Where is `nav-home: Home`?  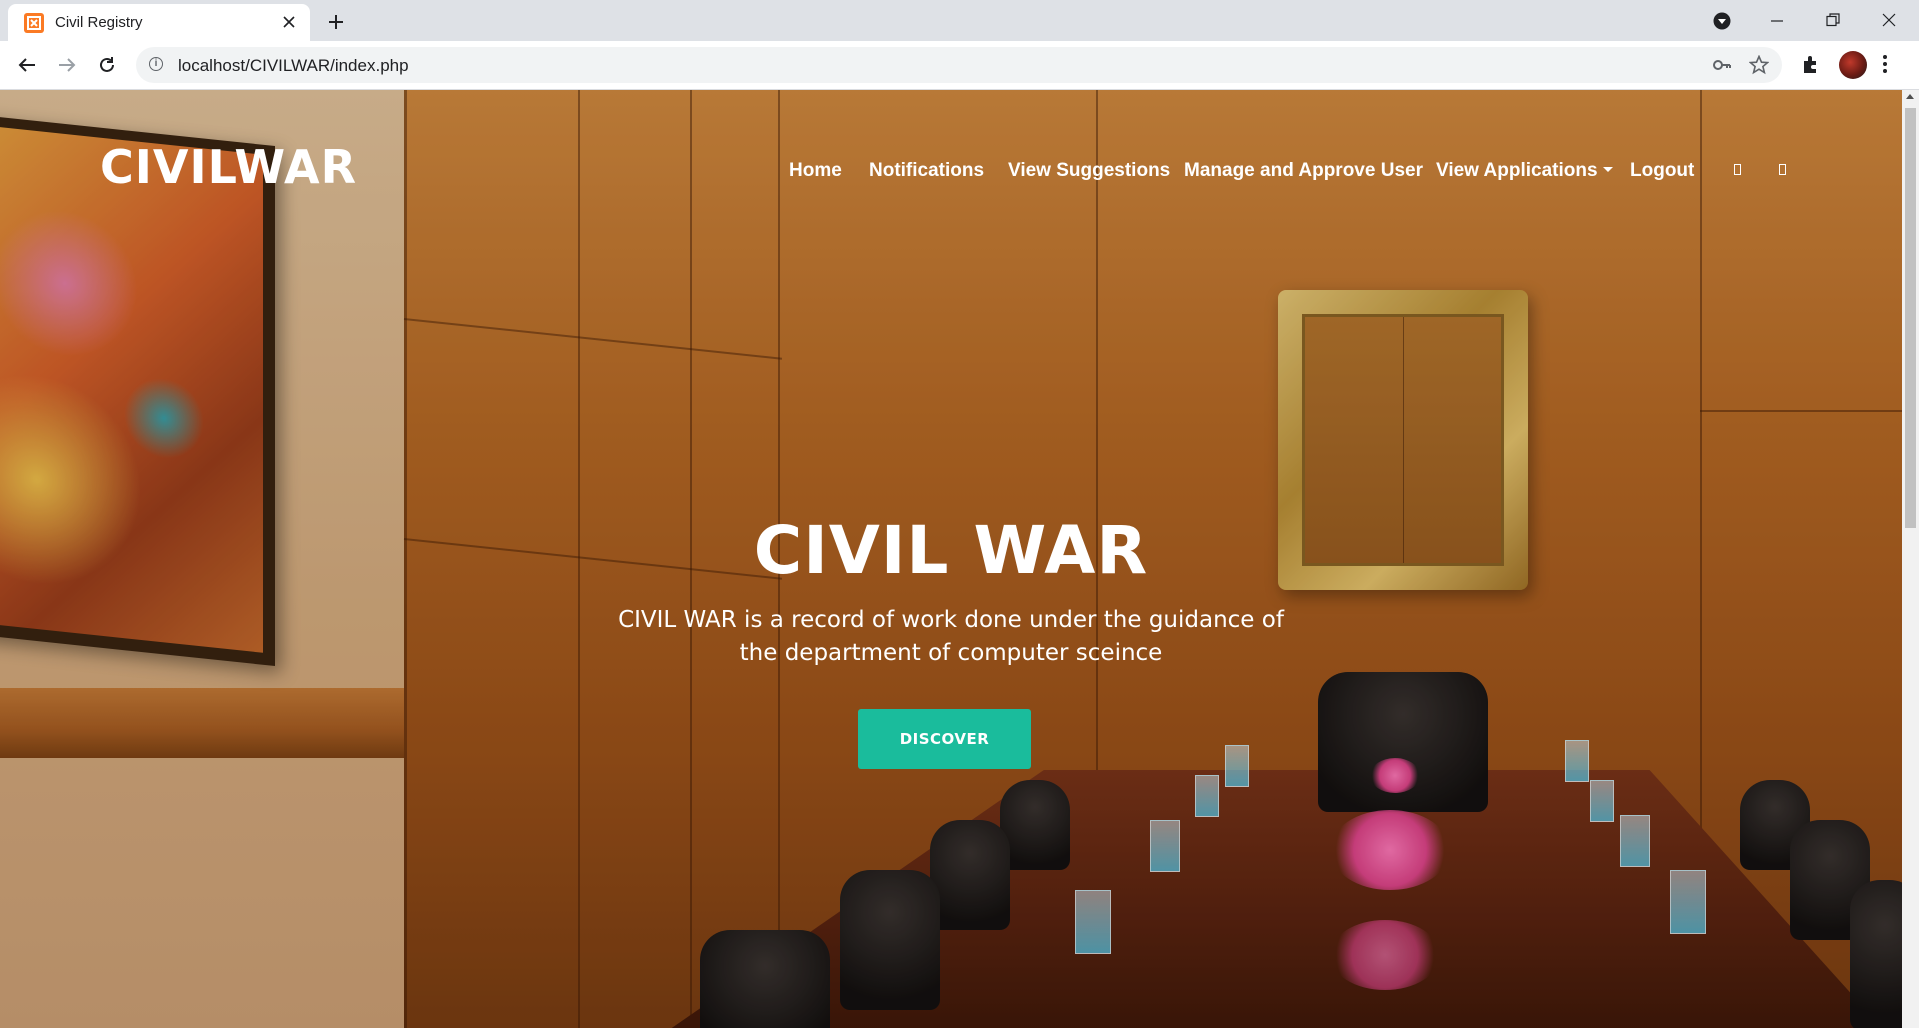 nav-home: Home is located at coordinates (815, 171).